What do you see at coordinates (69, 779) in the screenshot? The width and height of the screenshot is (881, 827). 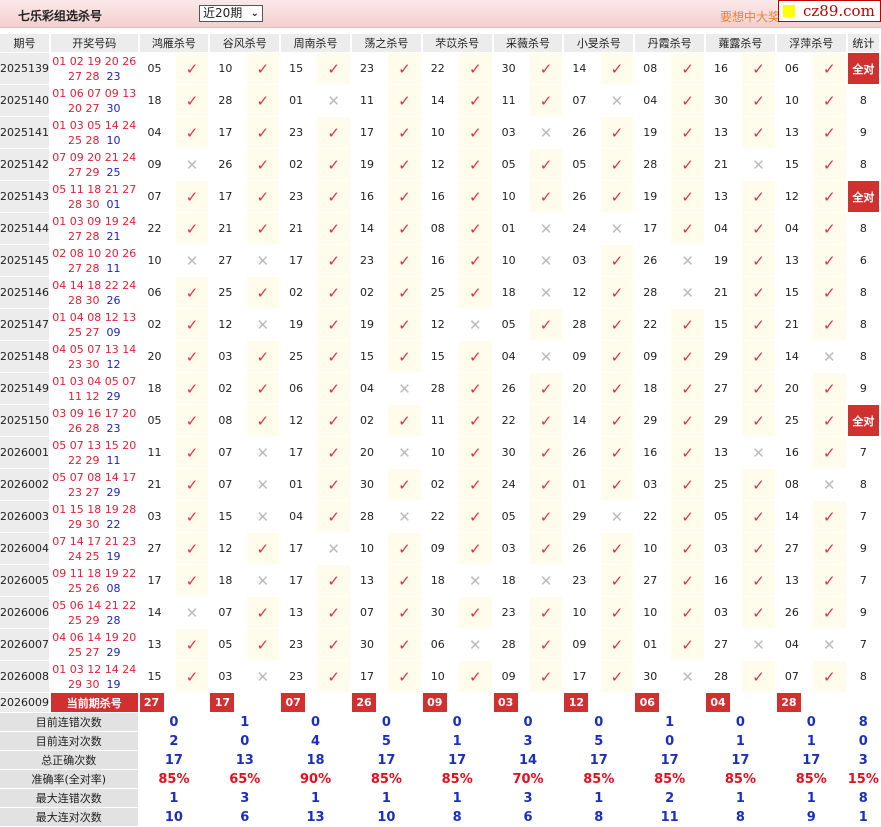 I see `stats-label: 准确率(全对率)` at bounding box center [69, 779].